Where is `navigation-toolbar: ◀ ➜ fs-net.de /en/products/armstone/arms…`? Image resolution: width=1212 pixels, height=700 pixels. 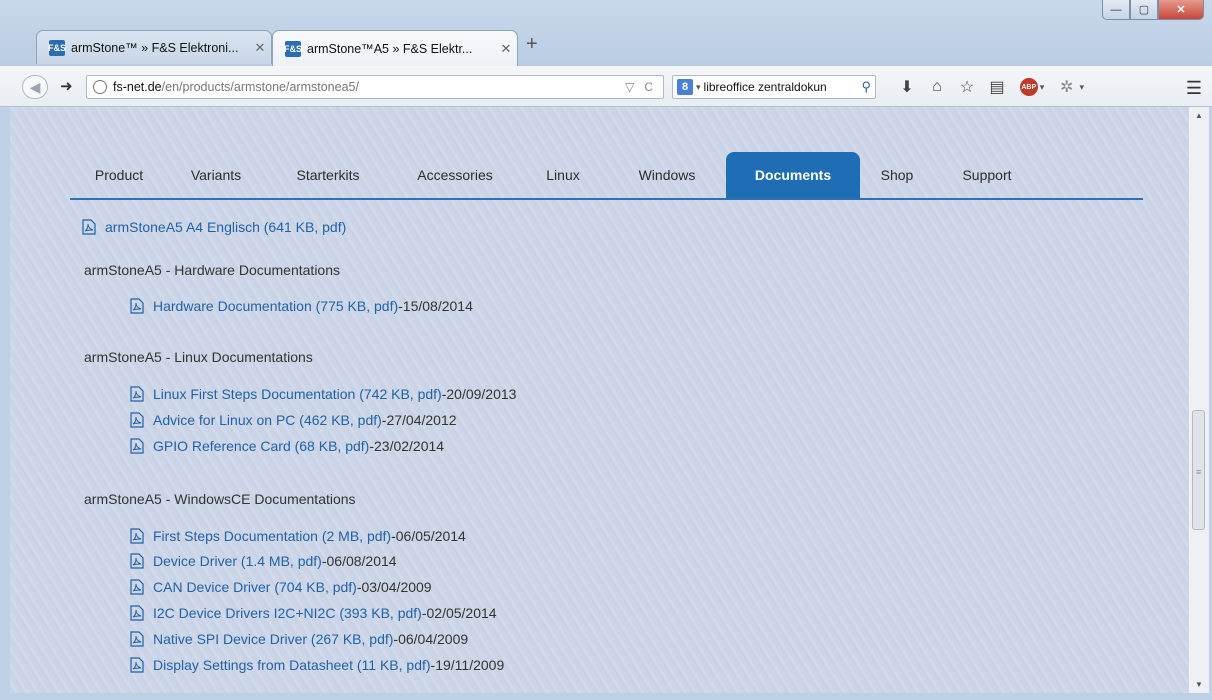 navigation-toolbar: ◀ ➜ fs-net.de /en/products/armstone/arms… is located at coordinates (606, 86).